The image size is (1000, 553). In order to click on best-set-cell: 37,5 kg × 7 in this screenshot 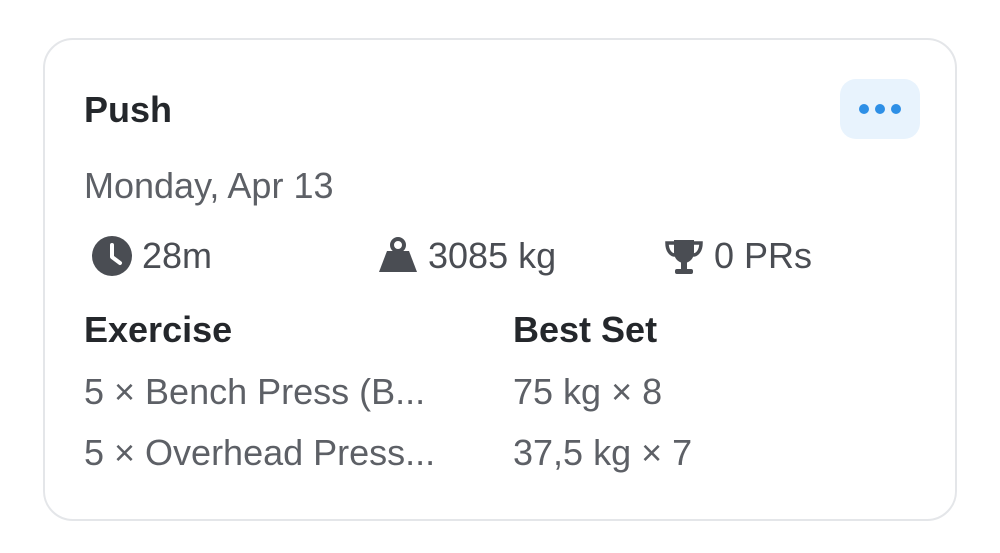, I will do `click(603, 452)`.